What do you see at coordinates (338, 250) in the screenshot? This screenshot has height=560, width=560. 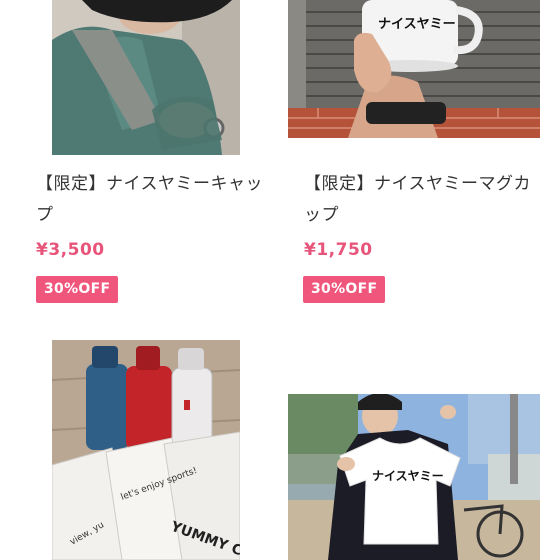 I see `product-price: ¥1,750` at bounding box center [338, 250].